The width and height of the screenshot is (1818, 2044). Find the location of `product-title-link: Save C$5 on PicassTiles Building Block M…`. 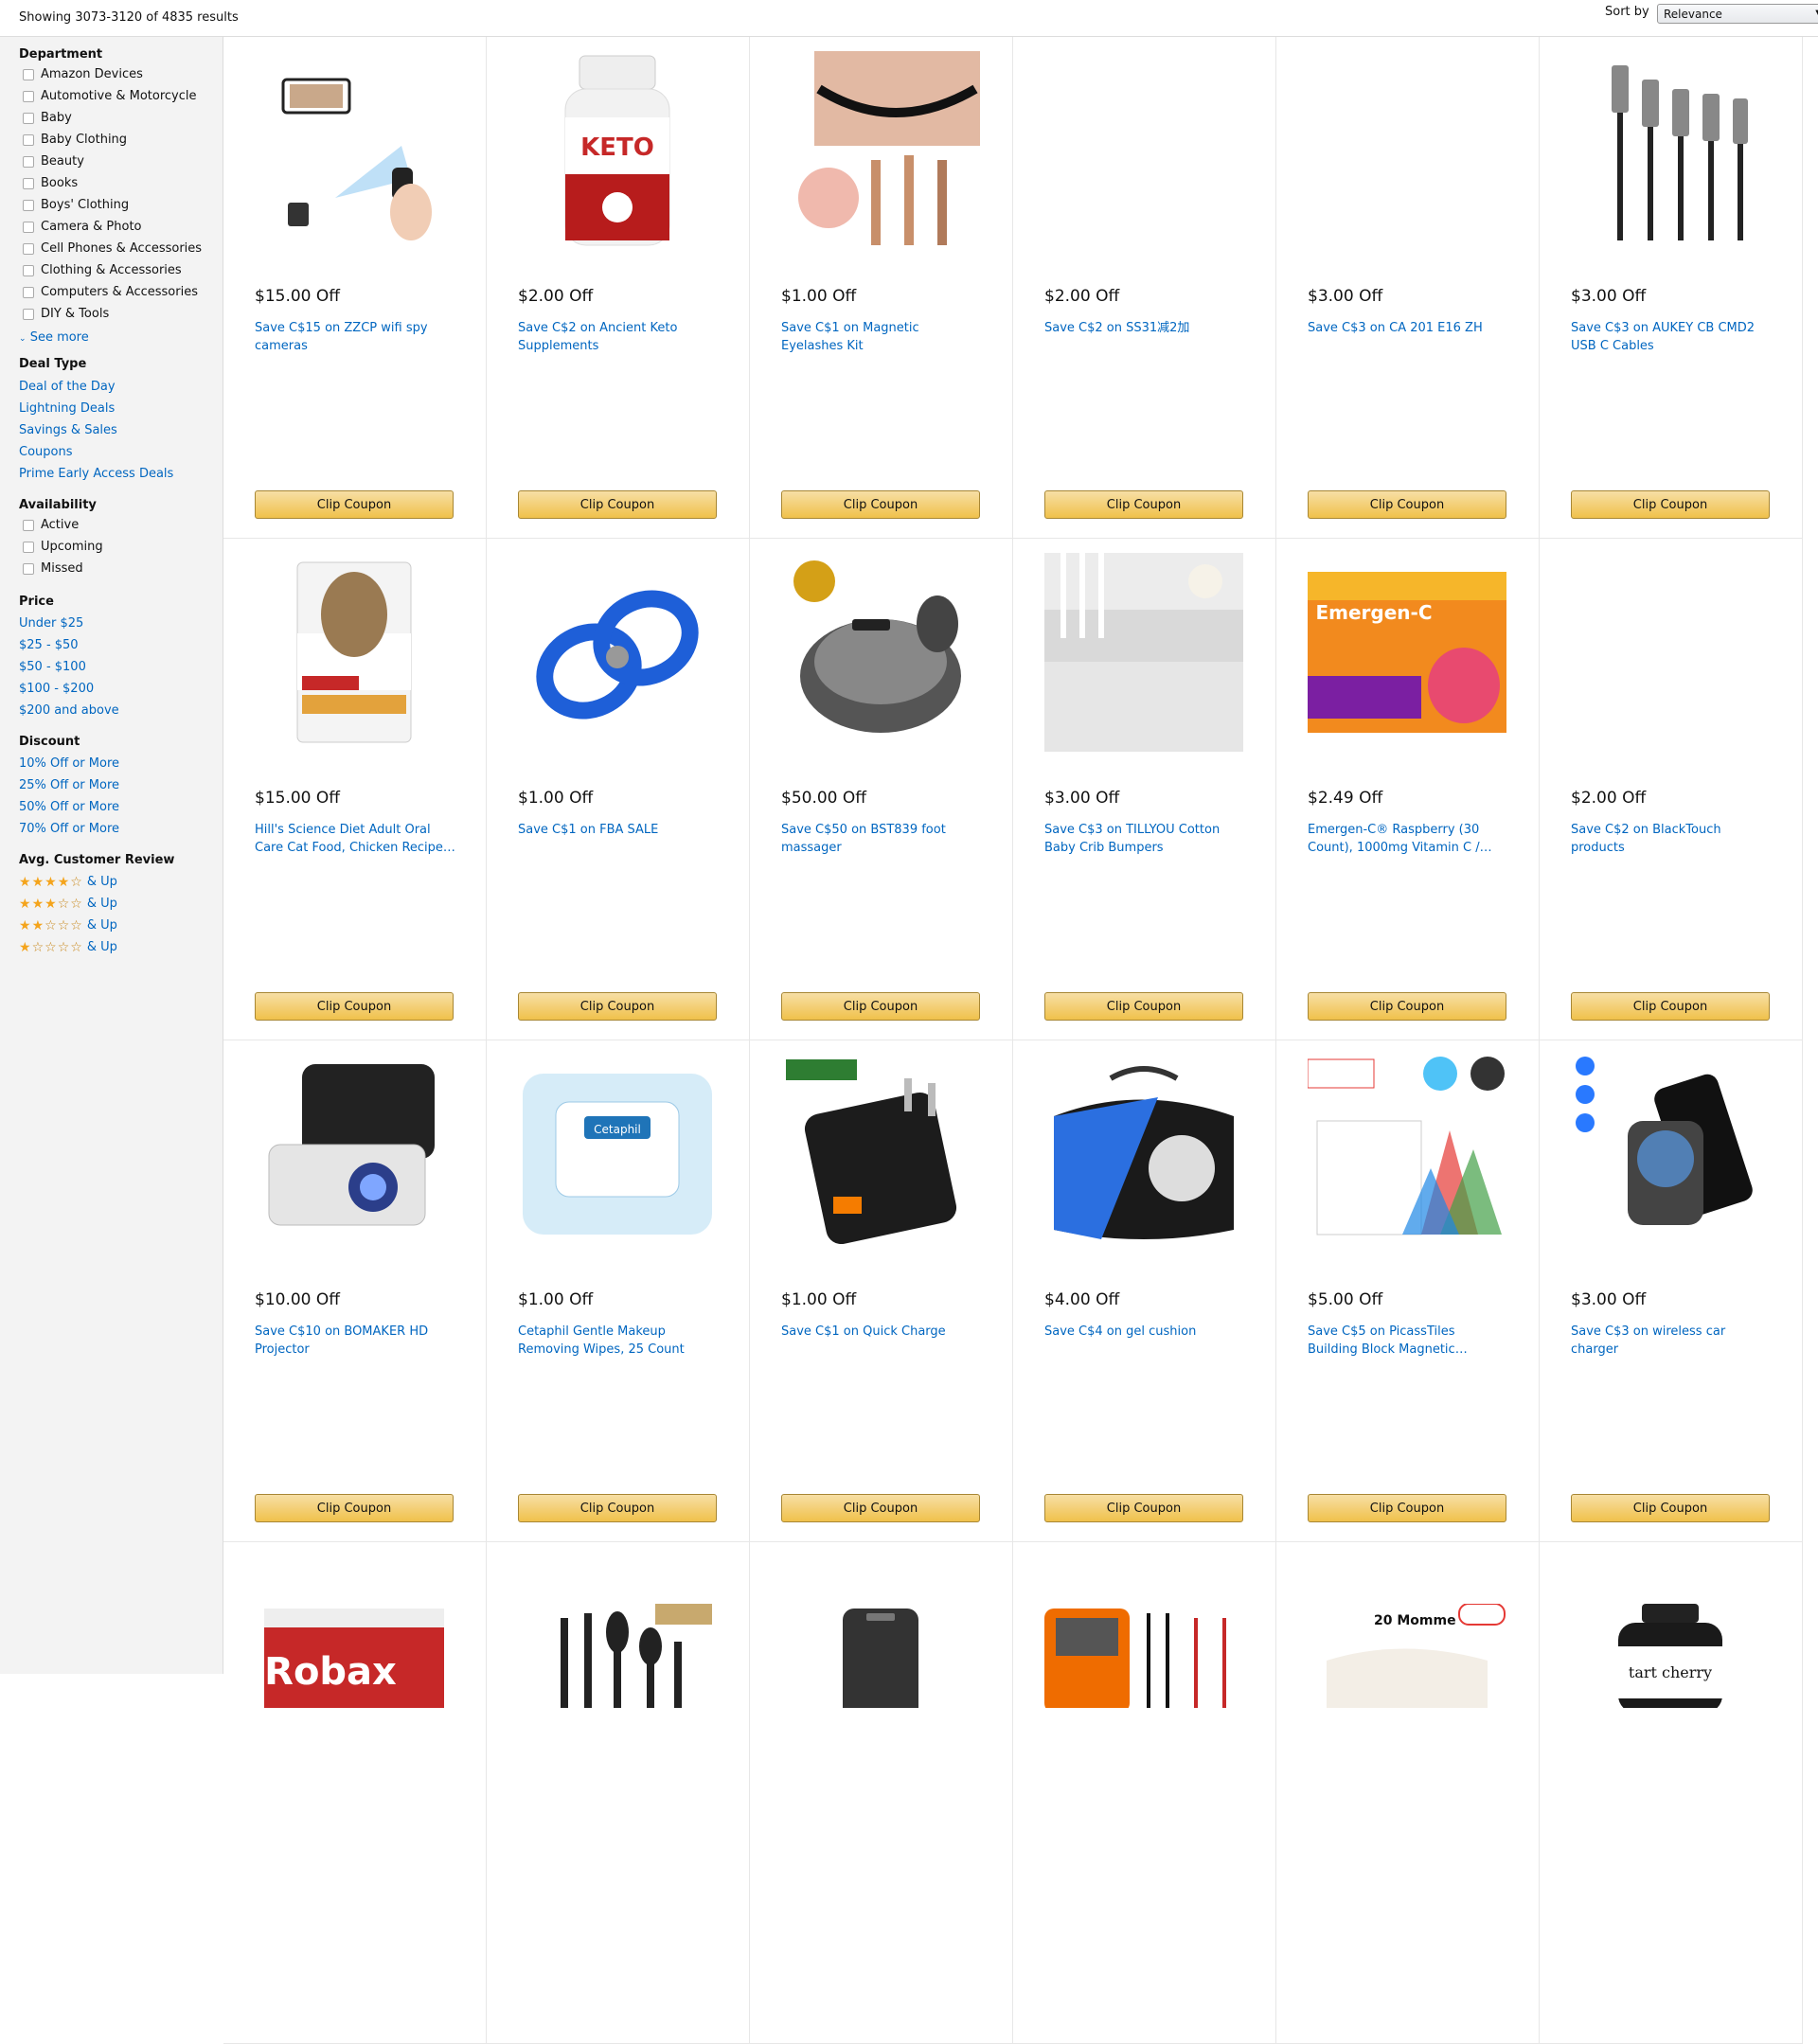

product-title-link: Save C$5 on PicassTiles Building Block M… is located at coordinates (1408, 1341).